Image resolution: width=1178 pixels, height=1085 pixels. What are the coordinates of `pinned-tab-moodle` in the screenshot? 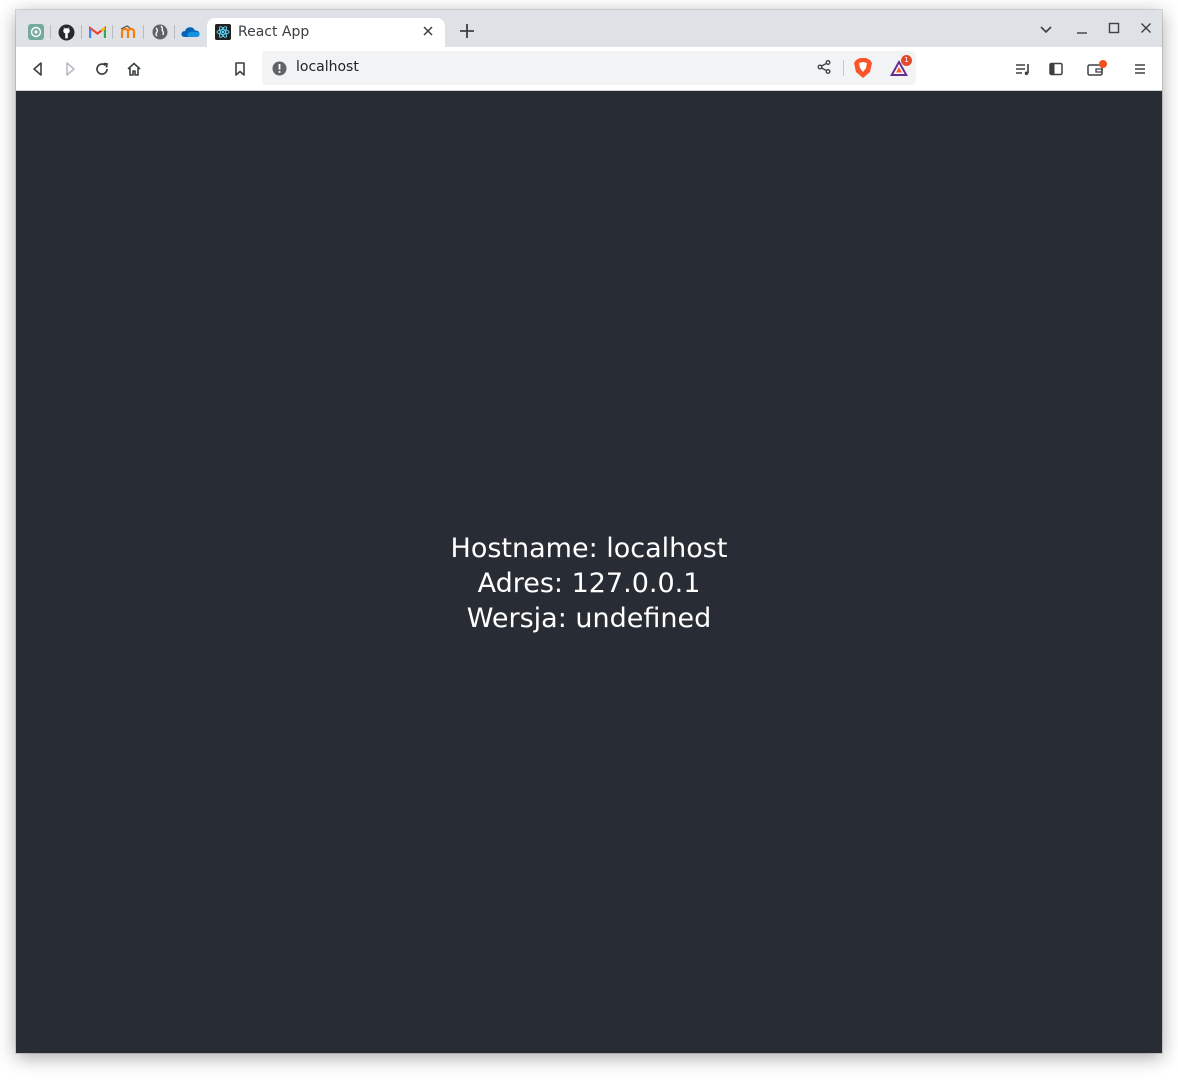 It's located at (128, 32).